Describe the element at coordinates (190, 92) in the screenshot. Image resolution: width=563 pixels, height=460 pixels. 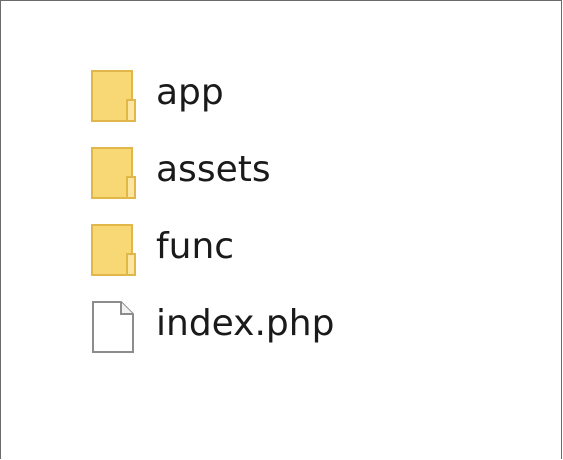
I see `item-label: app` at that location.